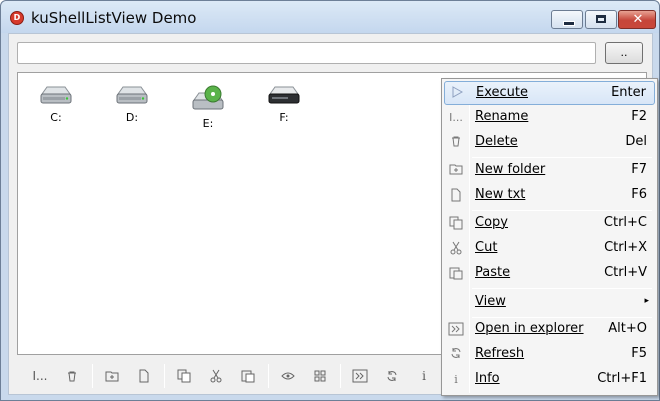 The width and height of the screenshot is (660, 401). What do you see at coordinates (549, 355) in the screenshot?
I see `menu-item-refresh: Refresh F5` at bounding box center [549, 355].